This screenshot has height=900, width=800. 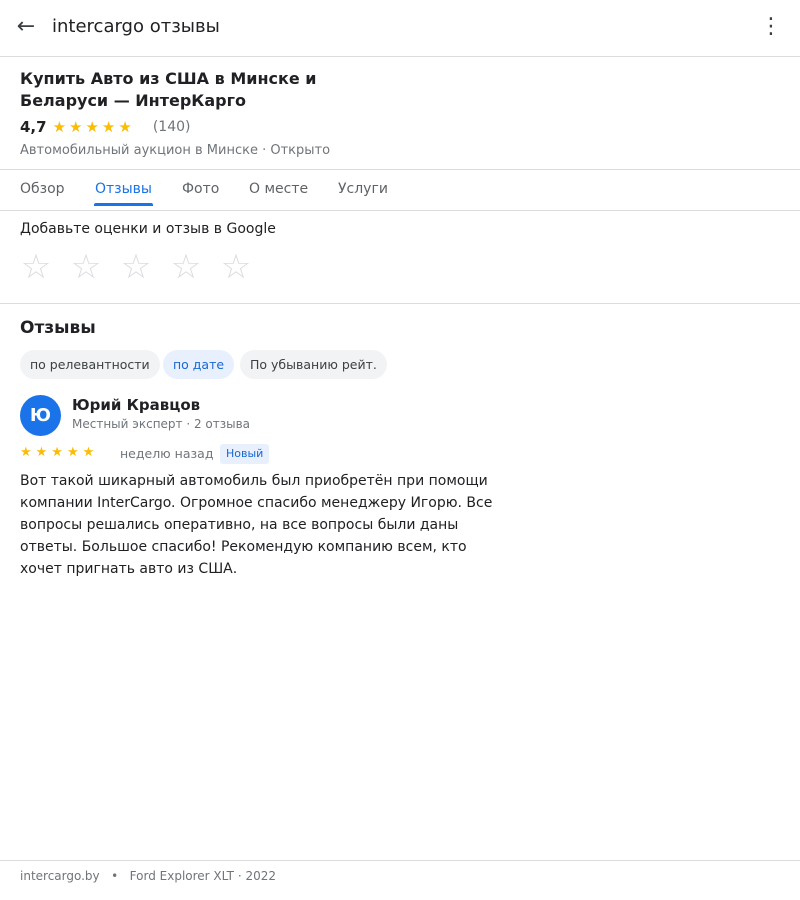 What do you see at coordinates (33, 127) in the screenshot?
I see `rating-value: 4,7` at bounding box center [33, 127].